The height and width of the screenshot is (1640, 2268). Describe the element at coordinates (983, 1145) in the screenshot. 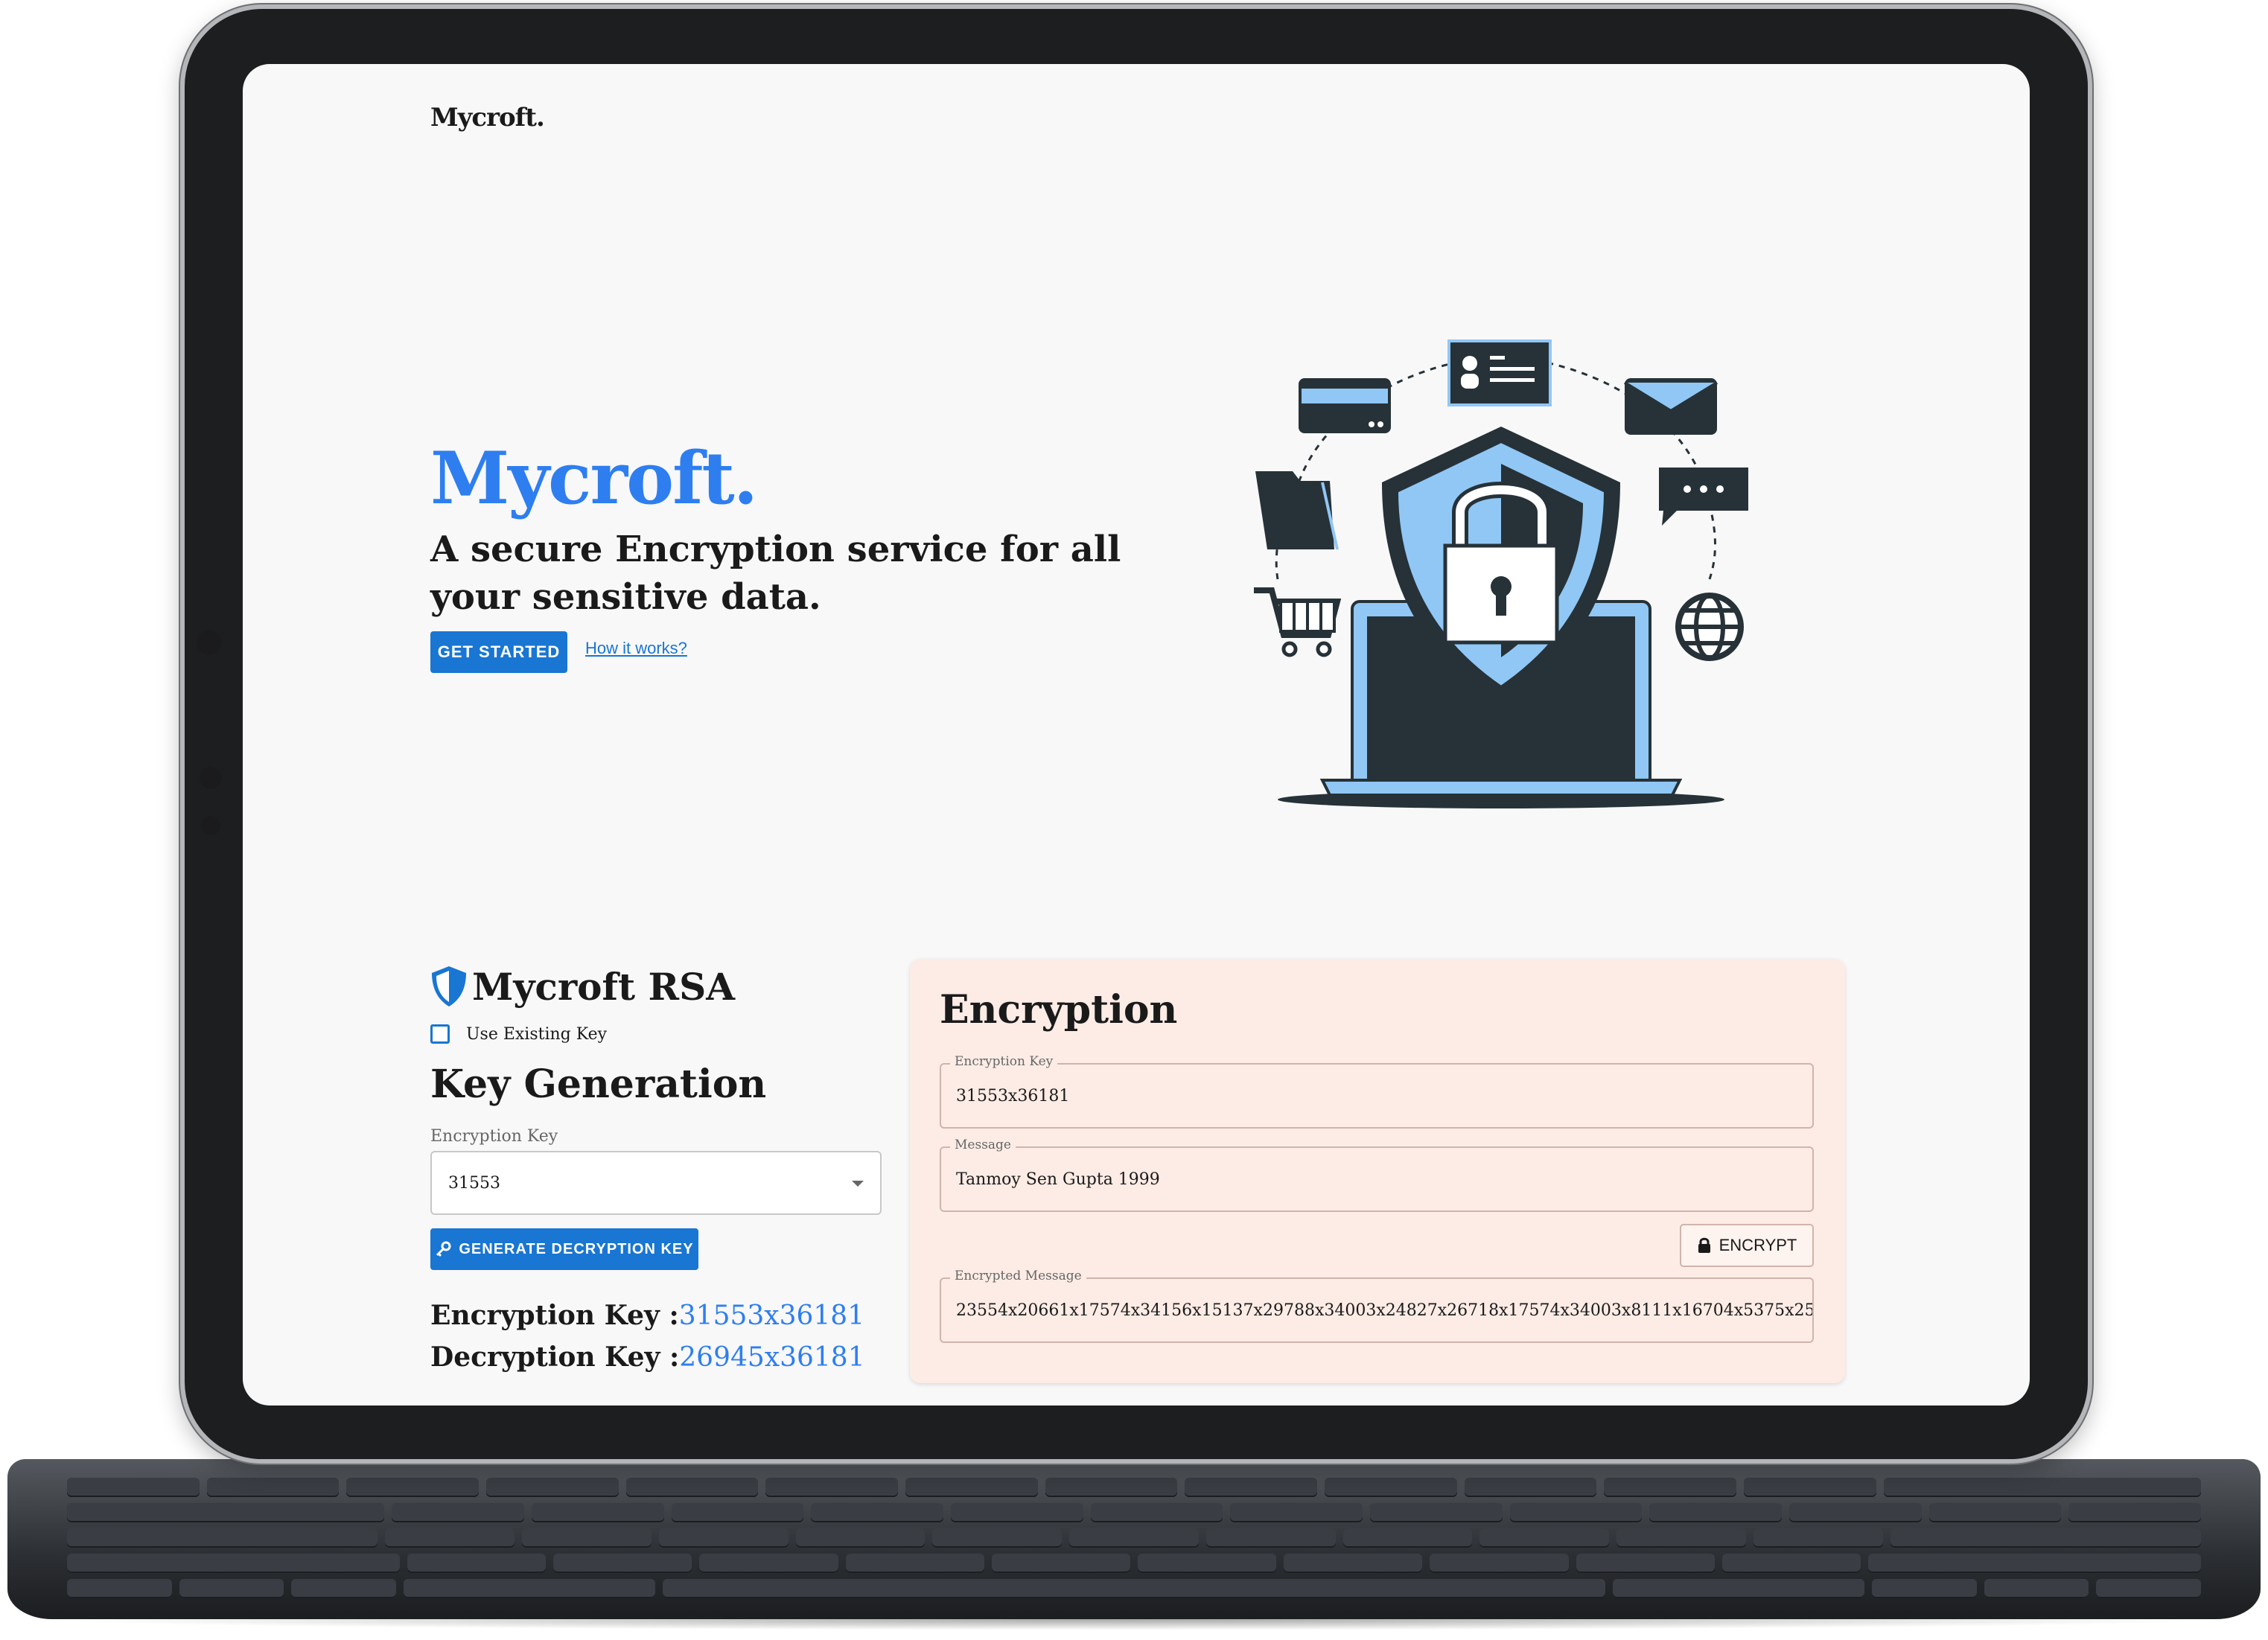

I see `message-field-label: Message` at that location.